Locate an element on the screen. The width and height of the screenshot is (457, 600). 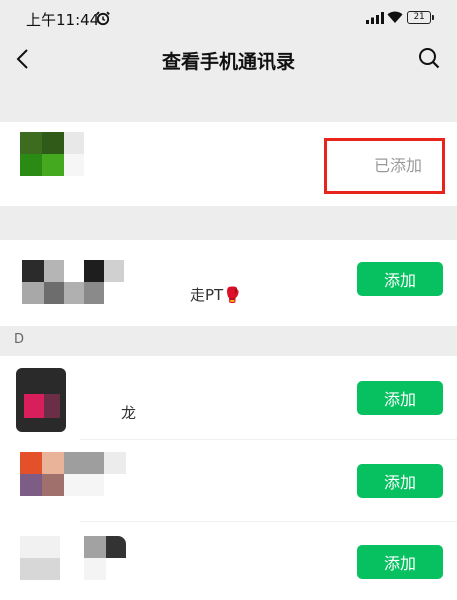
signal-icon is located at coordinates (375, 18).